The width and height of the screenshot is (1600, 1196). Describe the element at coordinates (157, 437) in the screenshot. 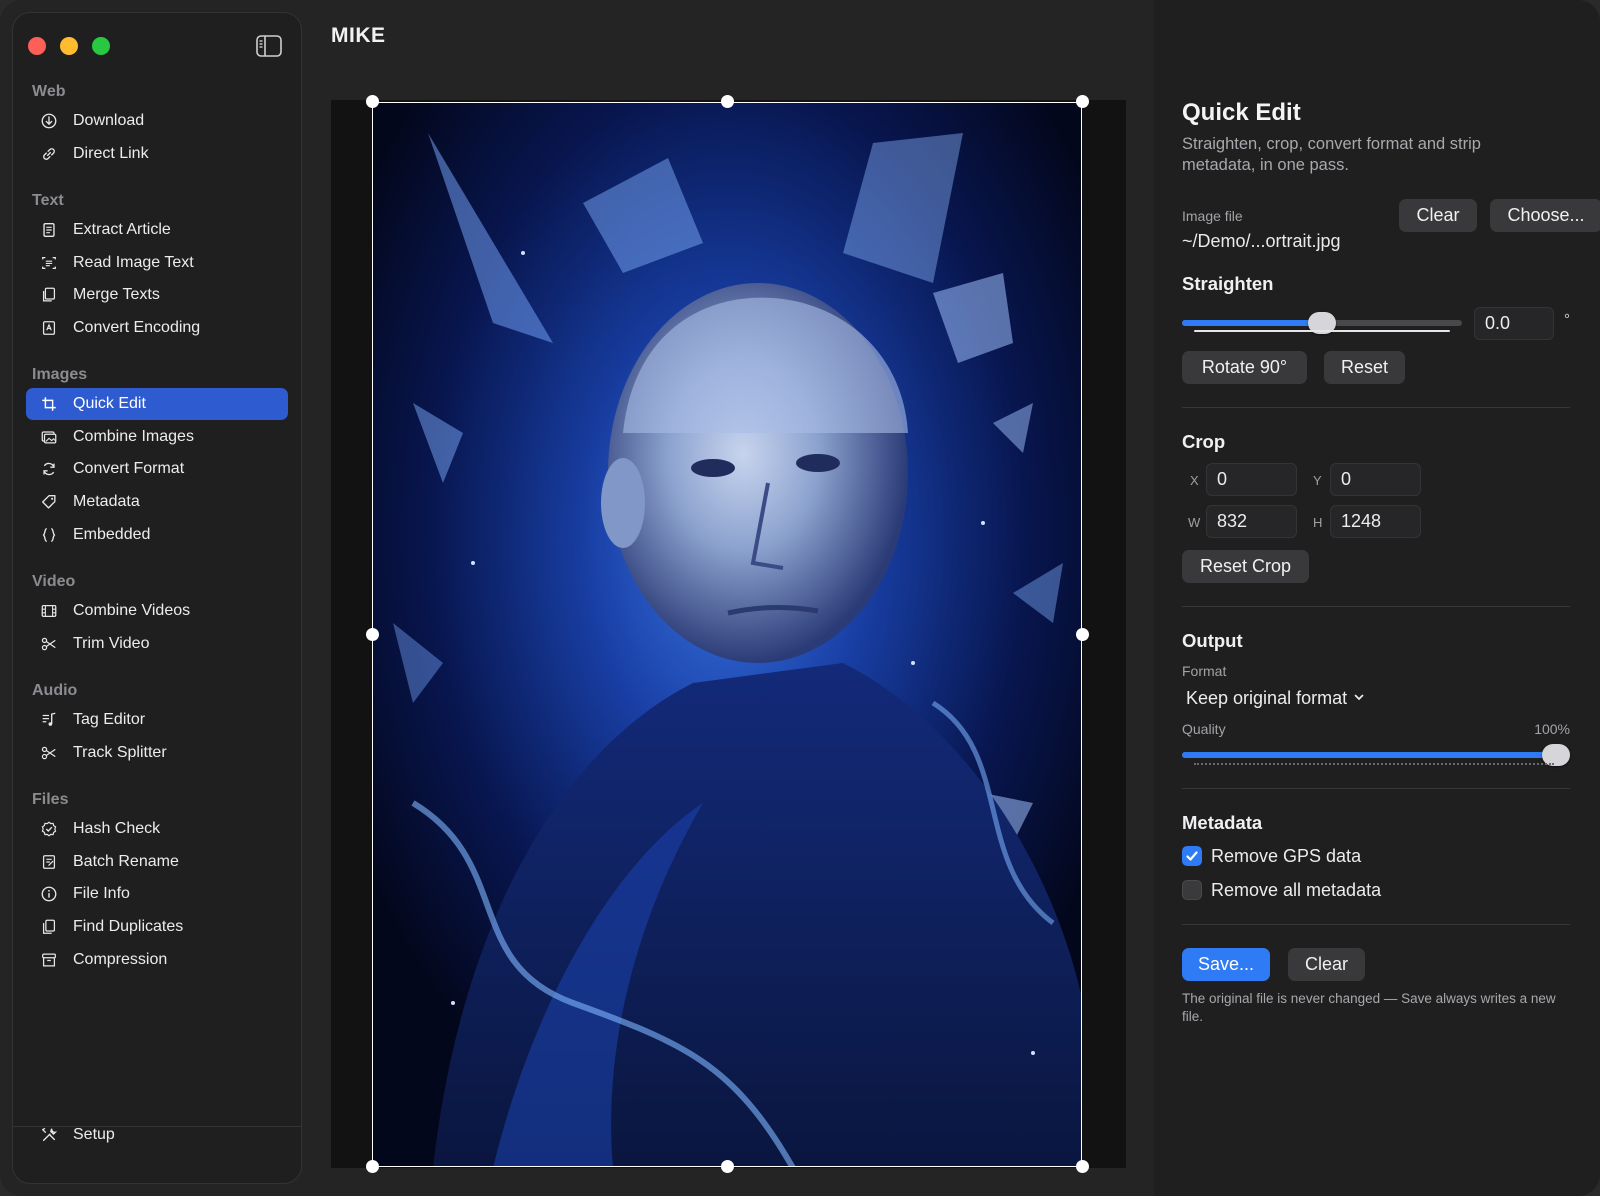

I see `sidebar-item-combine-images: Combine Images` at that location.